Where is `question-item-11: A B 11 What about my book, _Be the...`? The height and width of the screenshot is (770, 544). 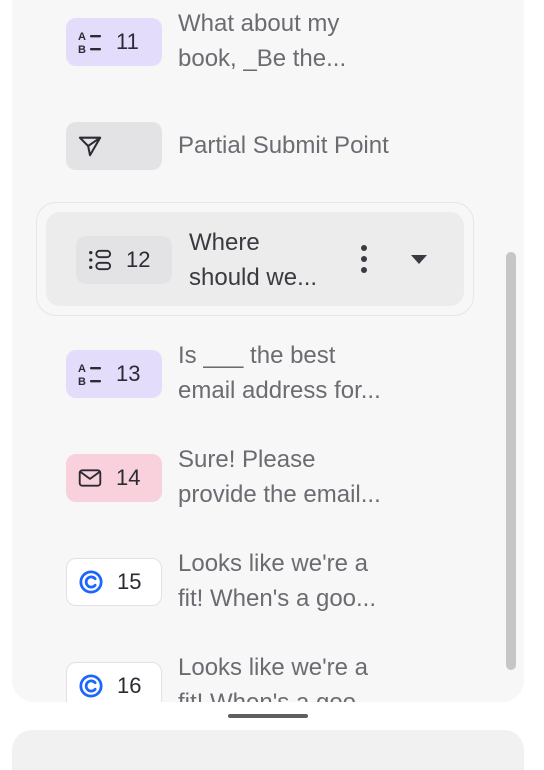
question-item-11: A B 11 What about my book, _Be the... is located at coordinates (268, 50).